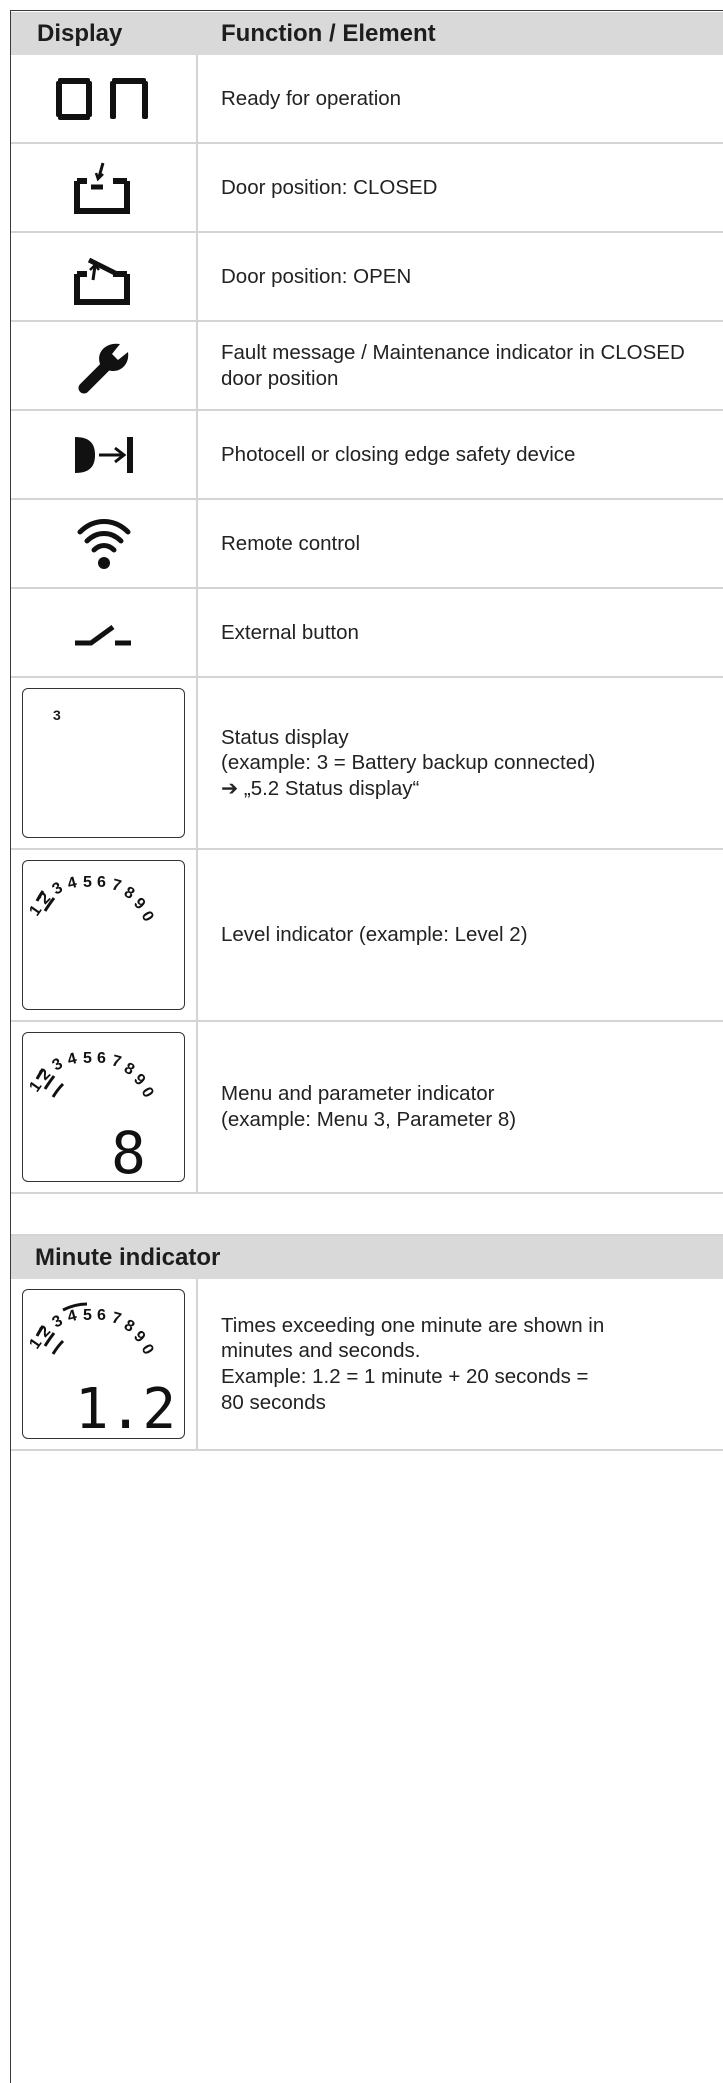 The image size is (723, 2083). Describe the element at coordinates (103, 543) in the screenshot. I see `remote-signal-icon` at that location.